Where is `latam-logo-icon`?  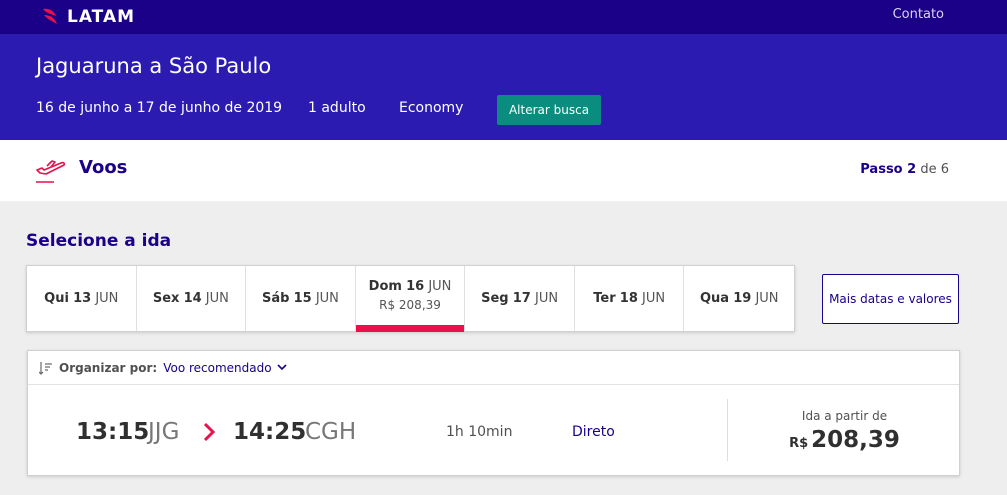
latam-logo-icon is located at coordinates (50, 16).